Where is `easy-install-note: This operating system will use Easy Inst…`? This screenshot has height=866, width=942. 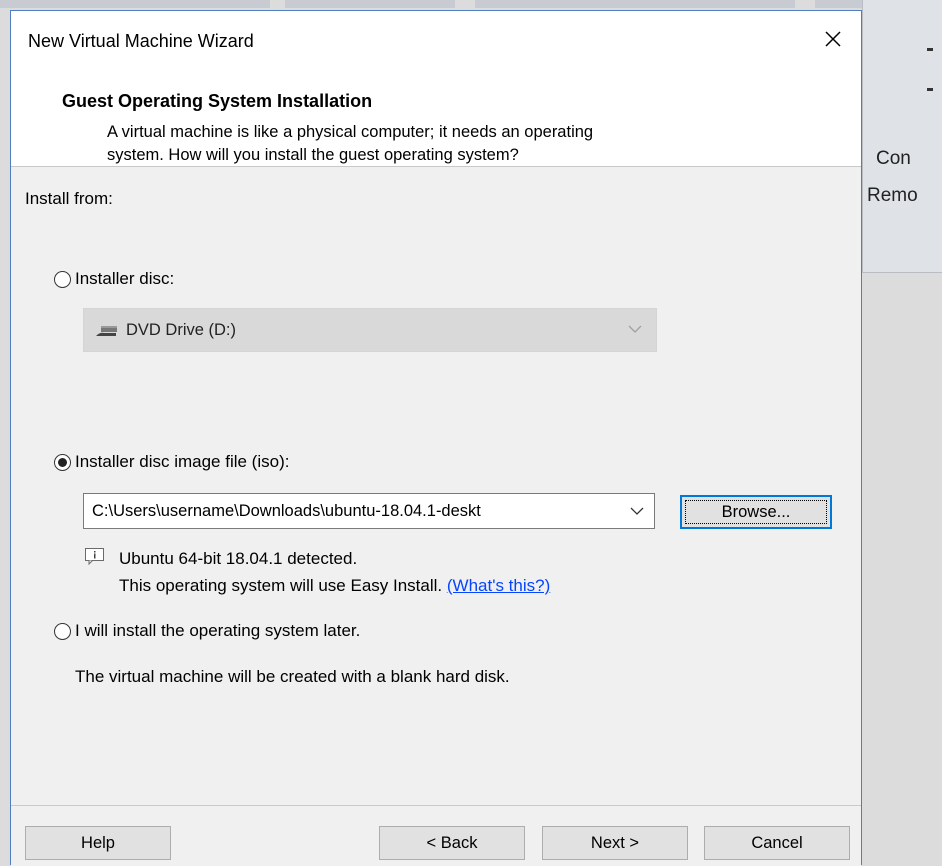
easy-install-note: This operating system will use Easy Inst… is located at coordinates (334, 586).